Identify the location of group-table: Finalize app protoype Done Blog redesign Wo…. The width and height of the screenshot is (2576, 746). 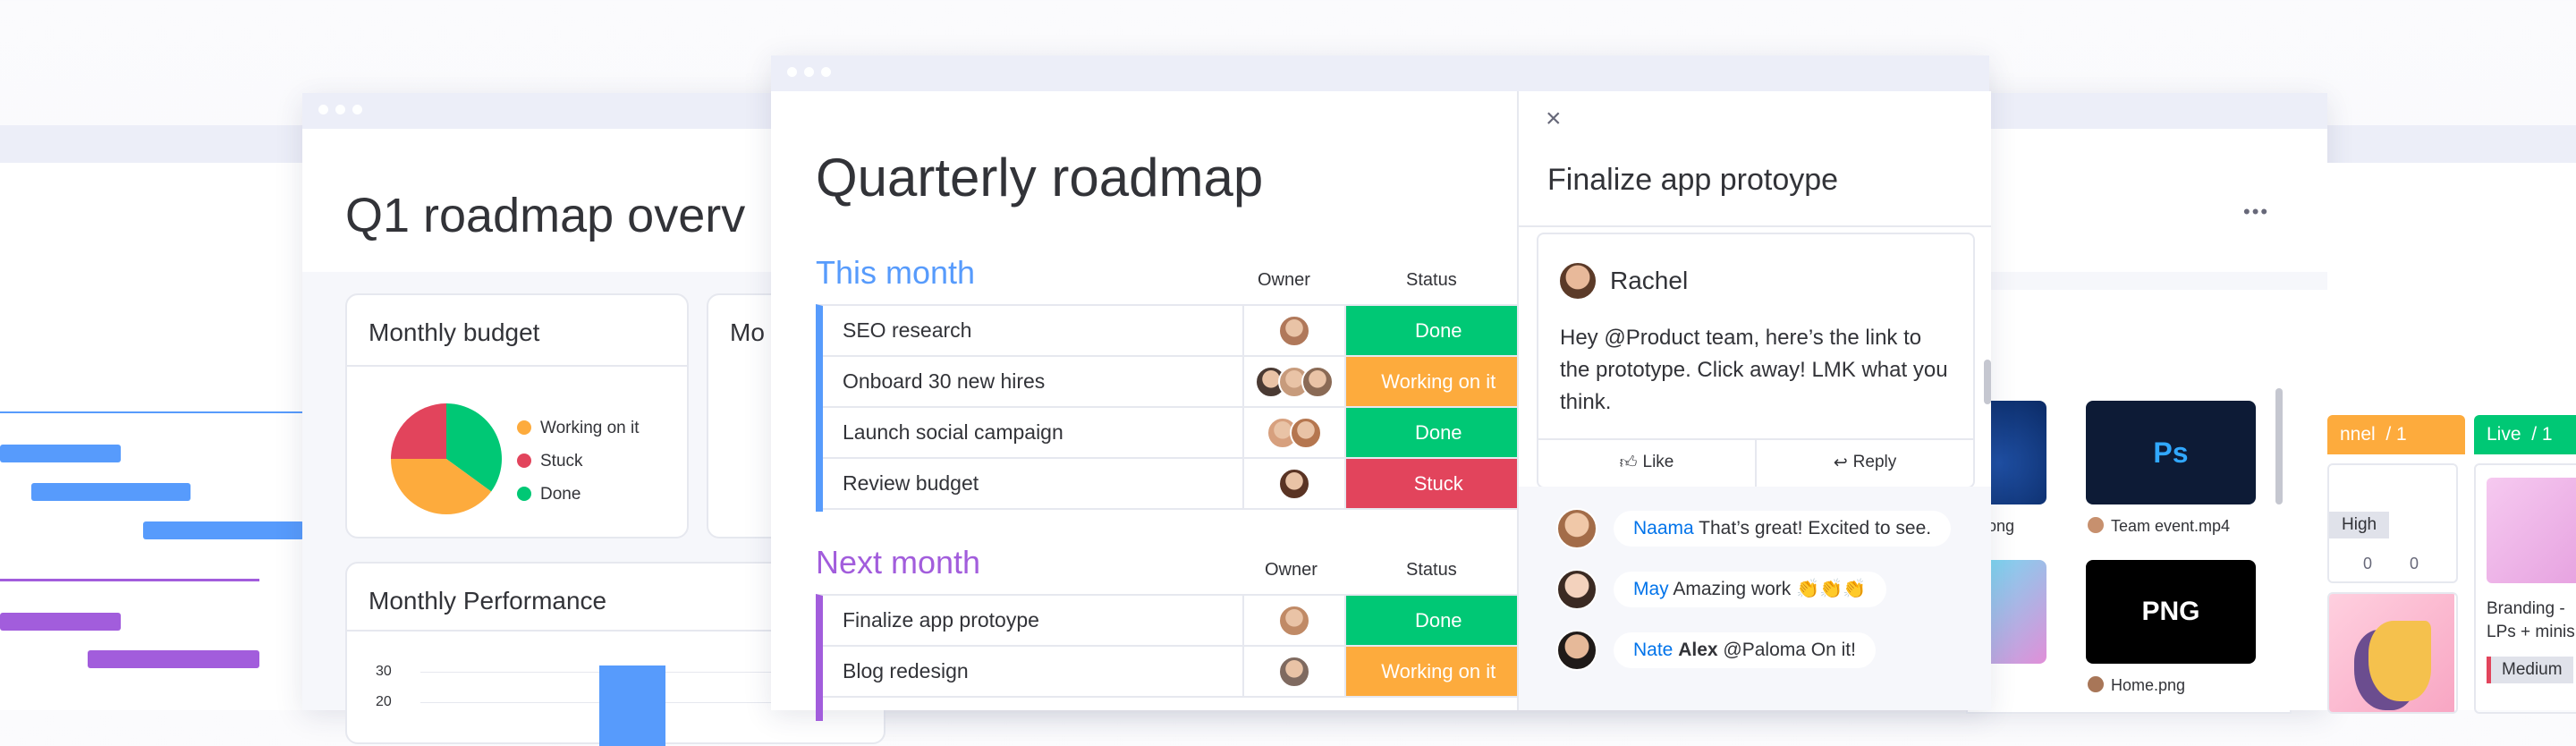
(1177, 657).